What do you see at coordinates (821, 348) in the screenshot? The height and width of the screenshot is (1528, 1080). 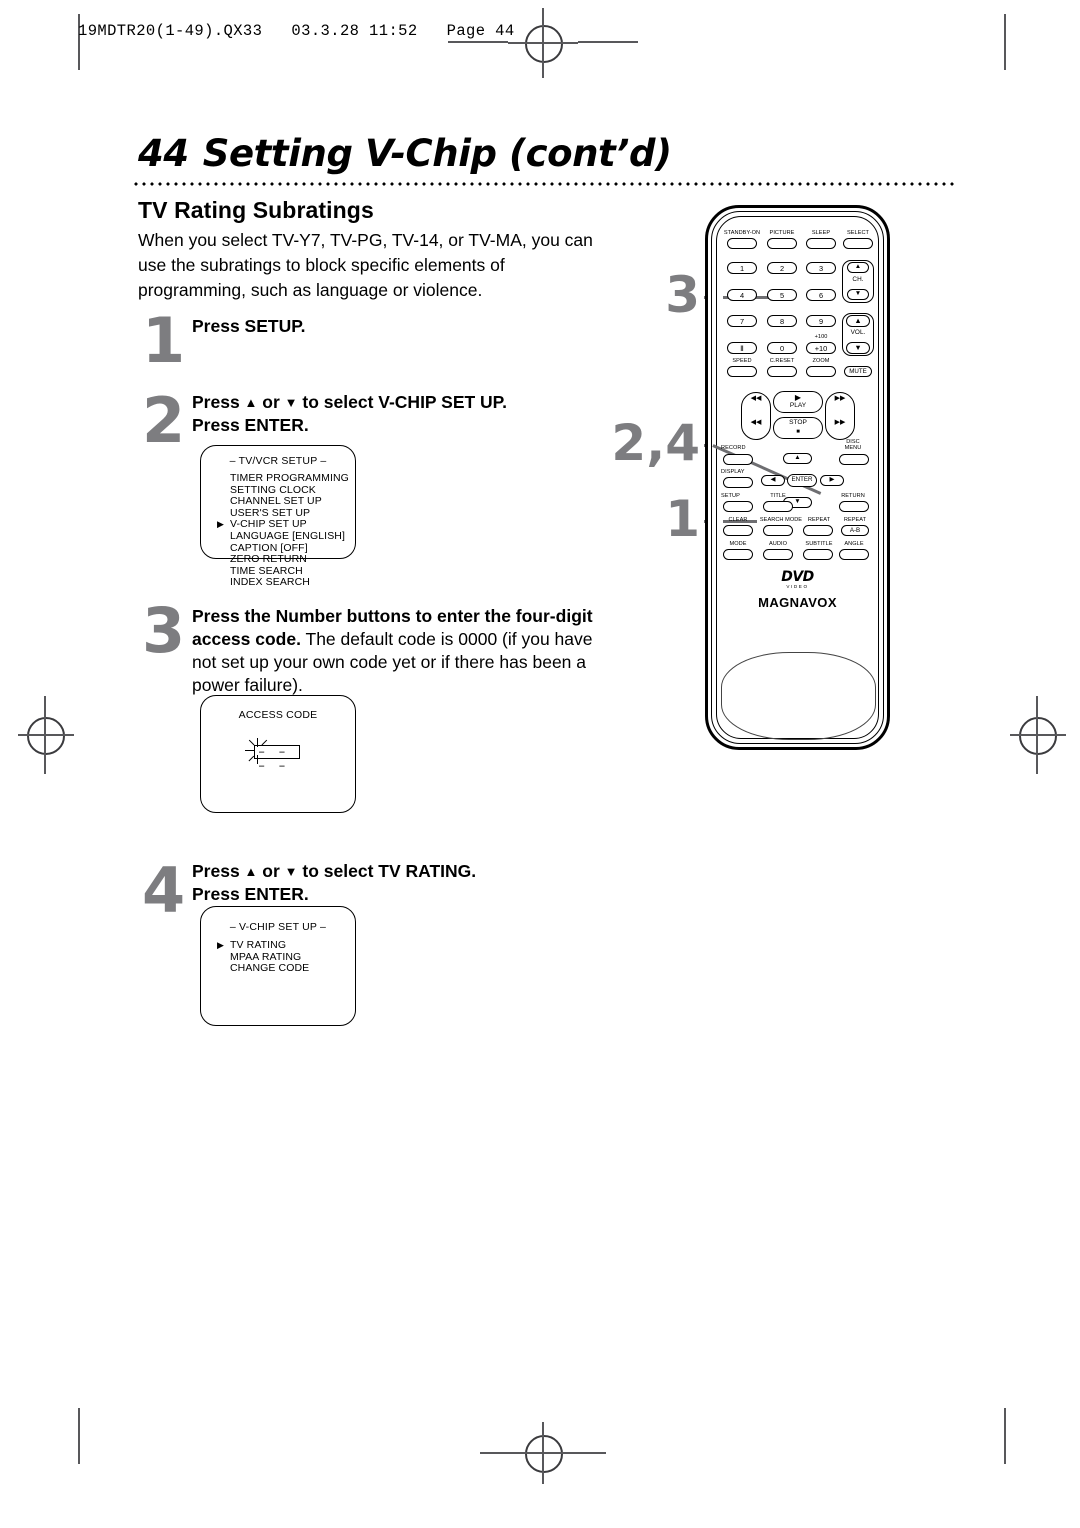 I see `plus10-button-label: +10` at bounding box center [821, 348].